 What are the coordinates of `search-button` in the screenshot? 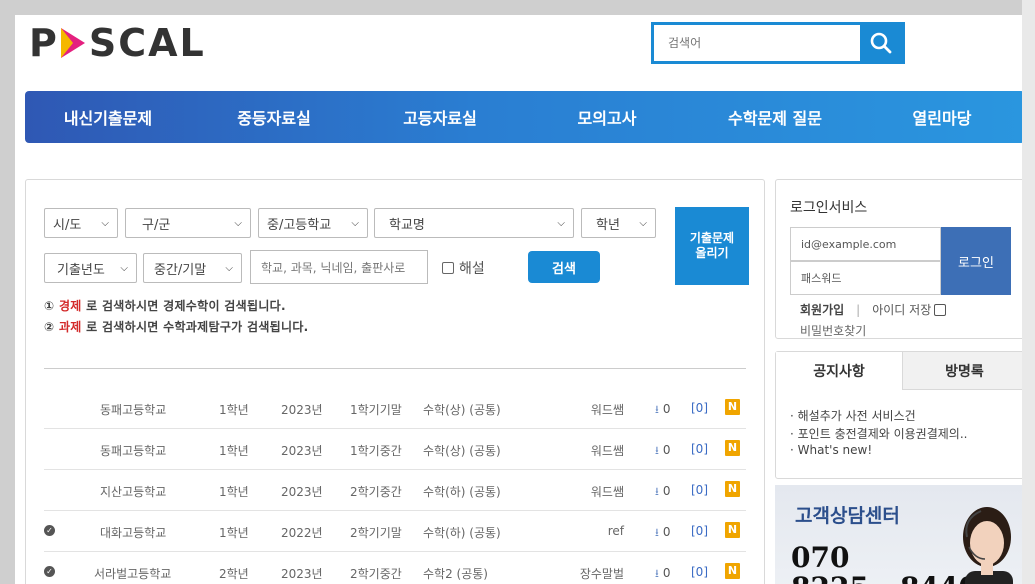 It's located at (881, 43).